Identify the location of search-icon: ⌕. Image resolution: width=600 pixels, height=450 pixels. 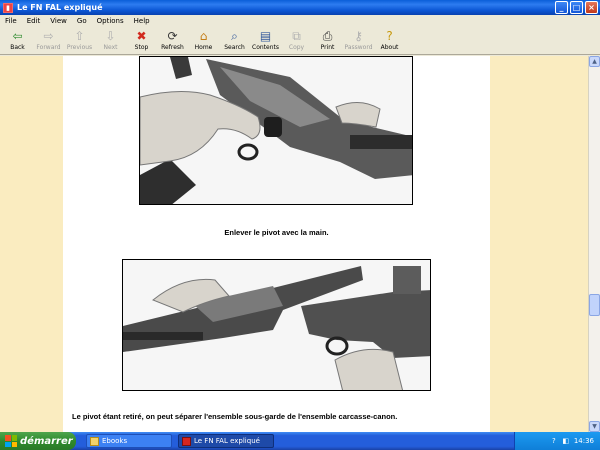
(234, 36).